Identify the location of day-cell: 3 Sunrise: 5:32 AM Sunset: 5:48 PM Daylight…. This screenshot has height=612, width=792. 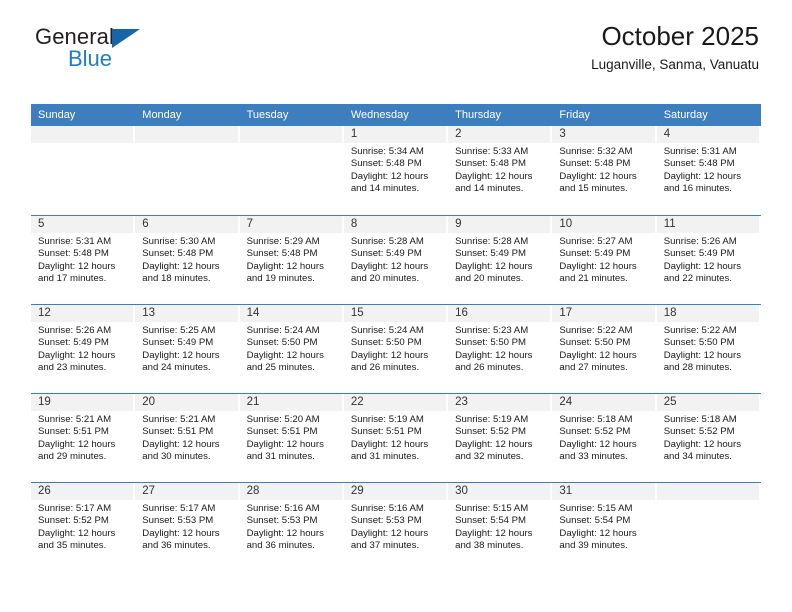
(604, 170).